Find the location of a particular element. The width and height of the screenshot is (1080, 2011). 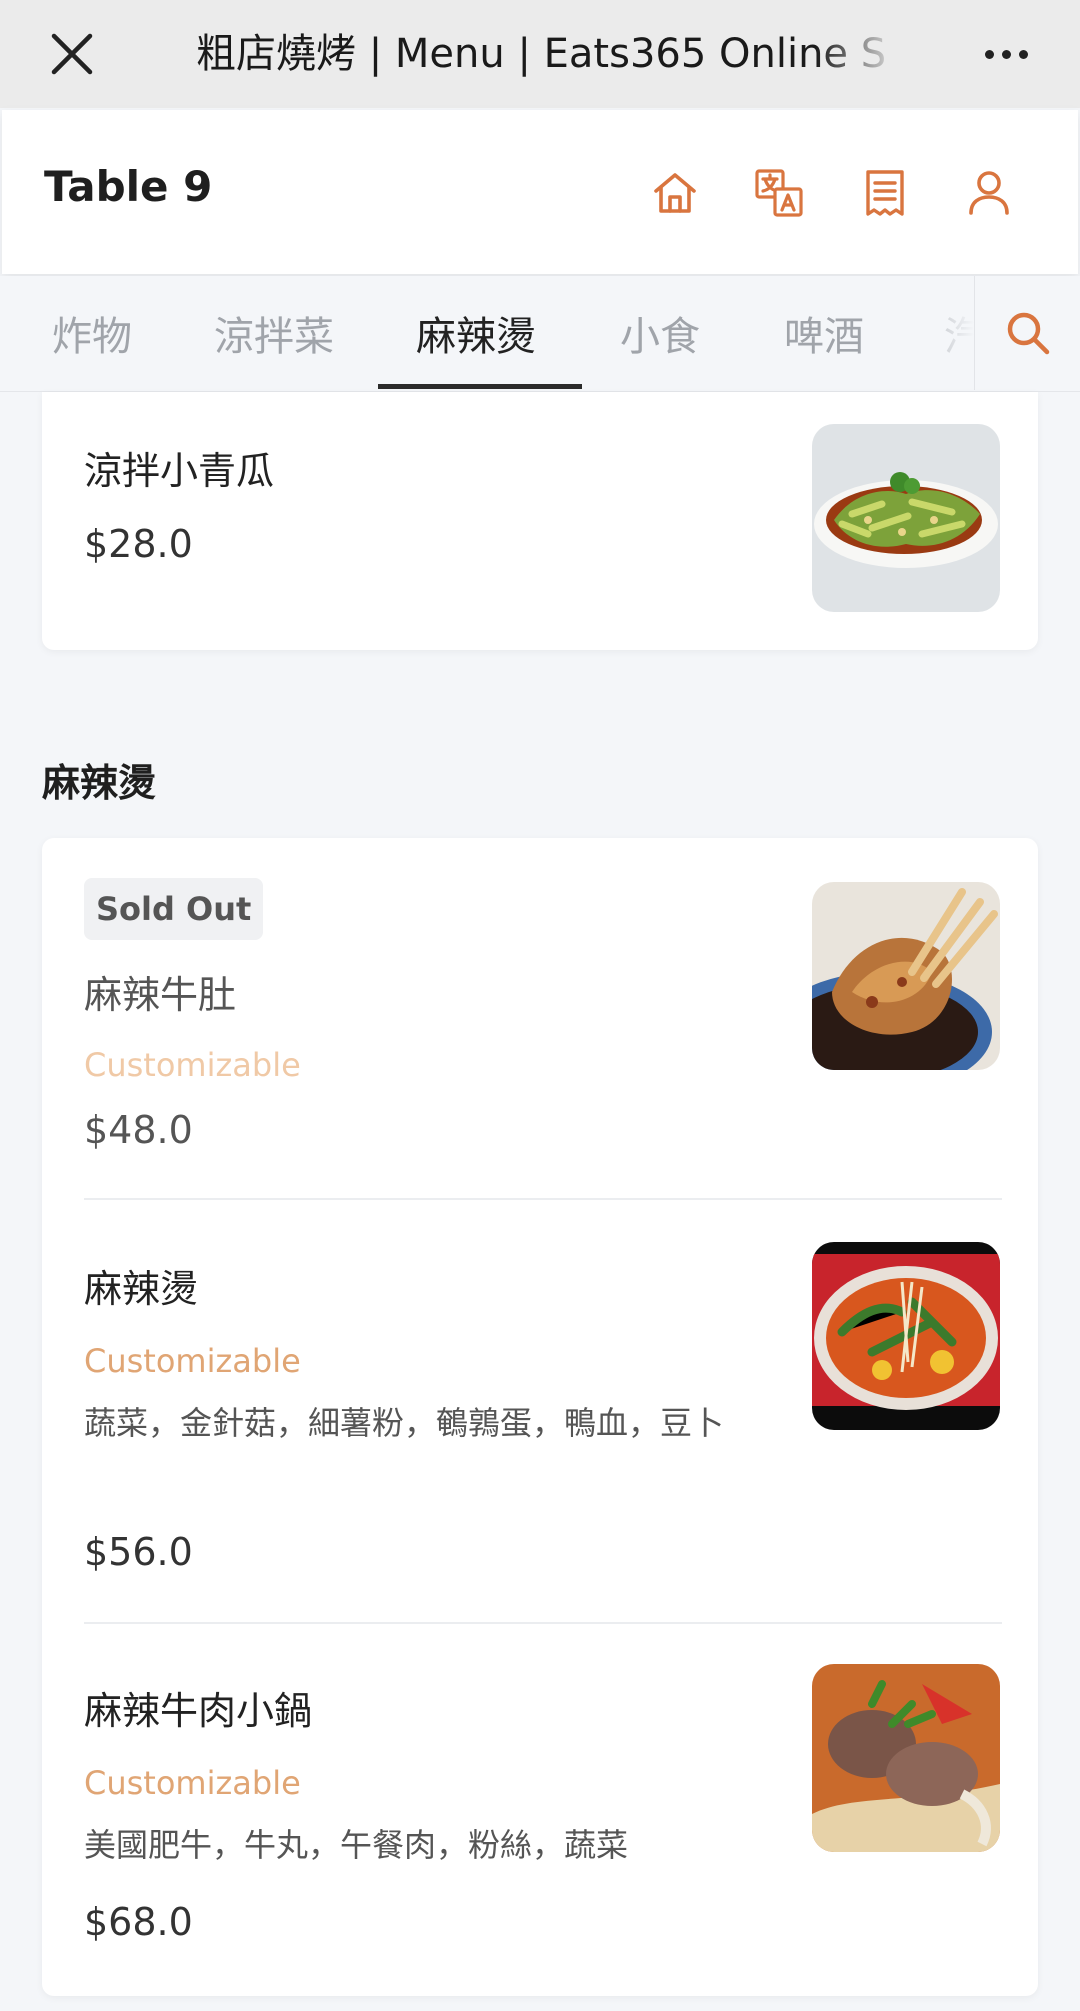

browser-title-bar: 粗店燒烤 | Menu | Eats365 Online S is located at coordinates (540, 54).